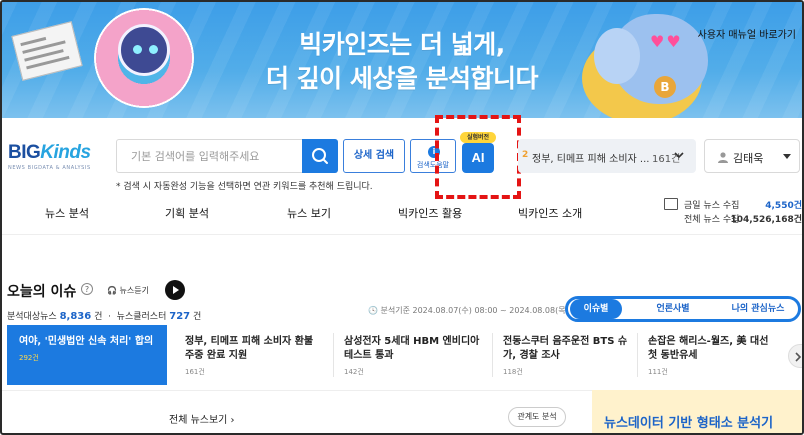  Describe the element at coordinates (65, 152) in the screenshot. I see `logo-kinds: Kinds` at that location.